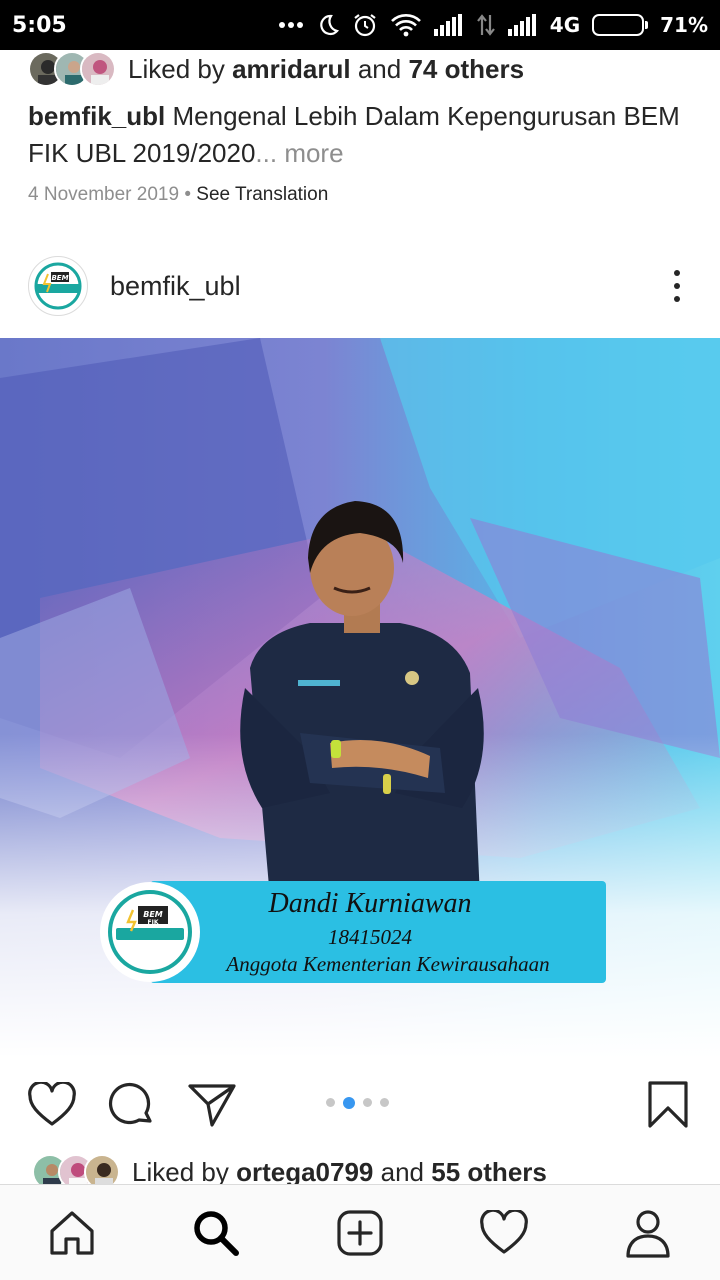 Image resolution: width=720 pixels, height=1280 pixels. I want to click on comment-icon, so click(132, 1105).